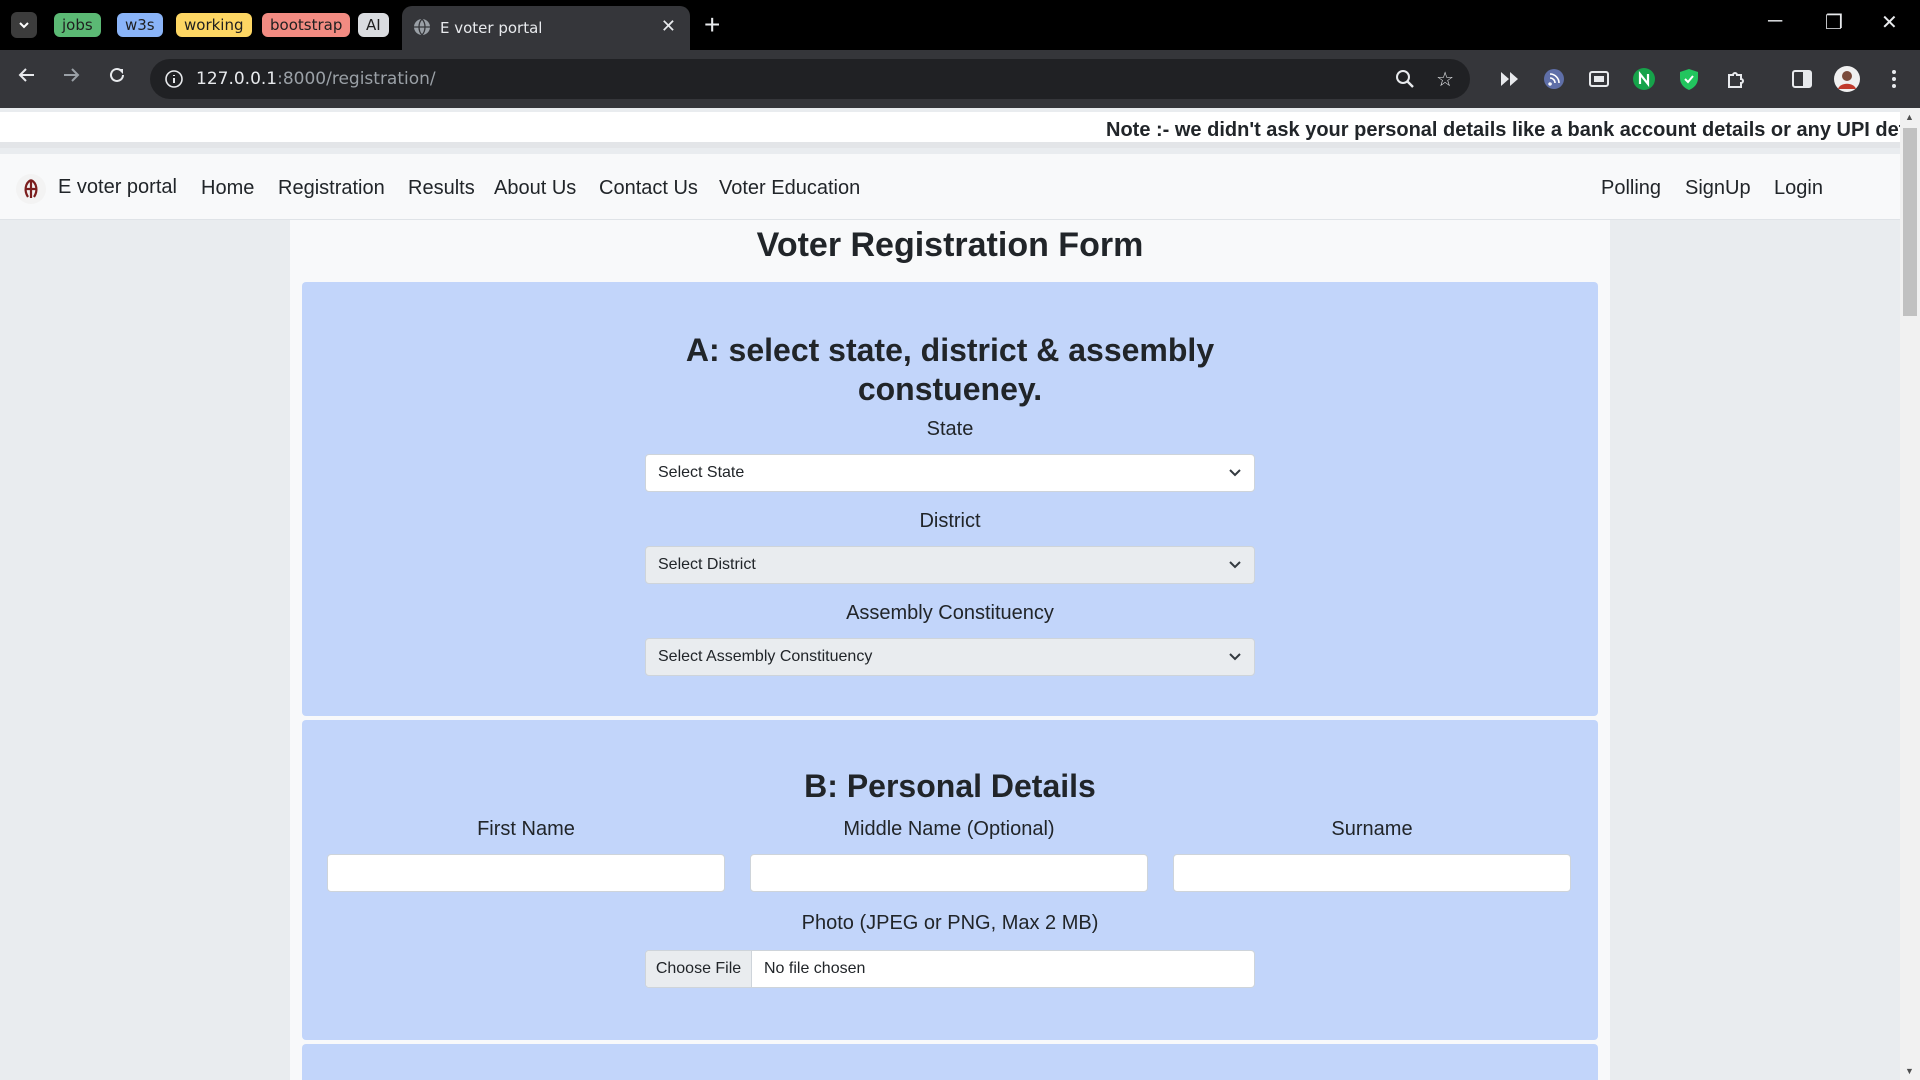  I want to click on restore-icon: ❐, so click(1834, 22).